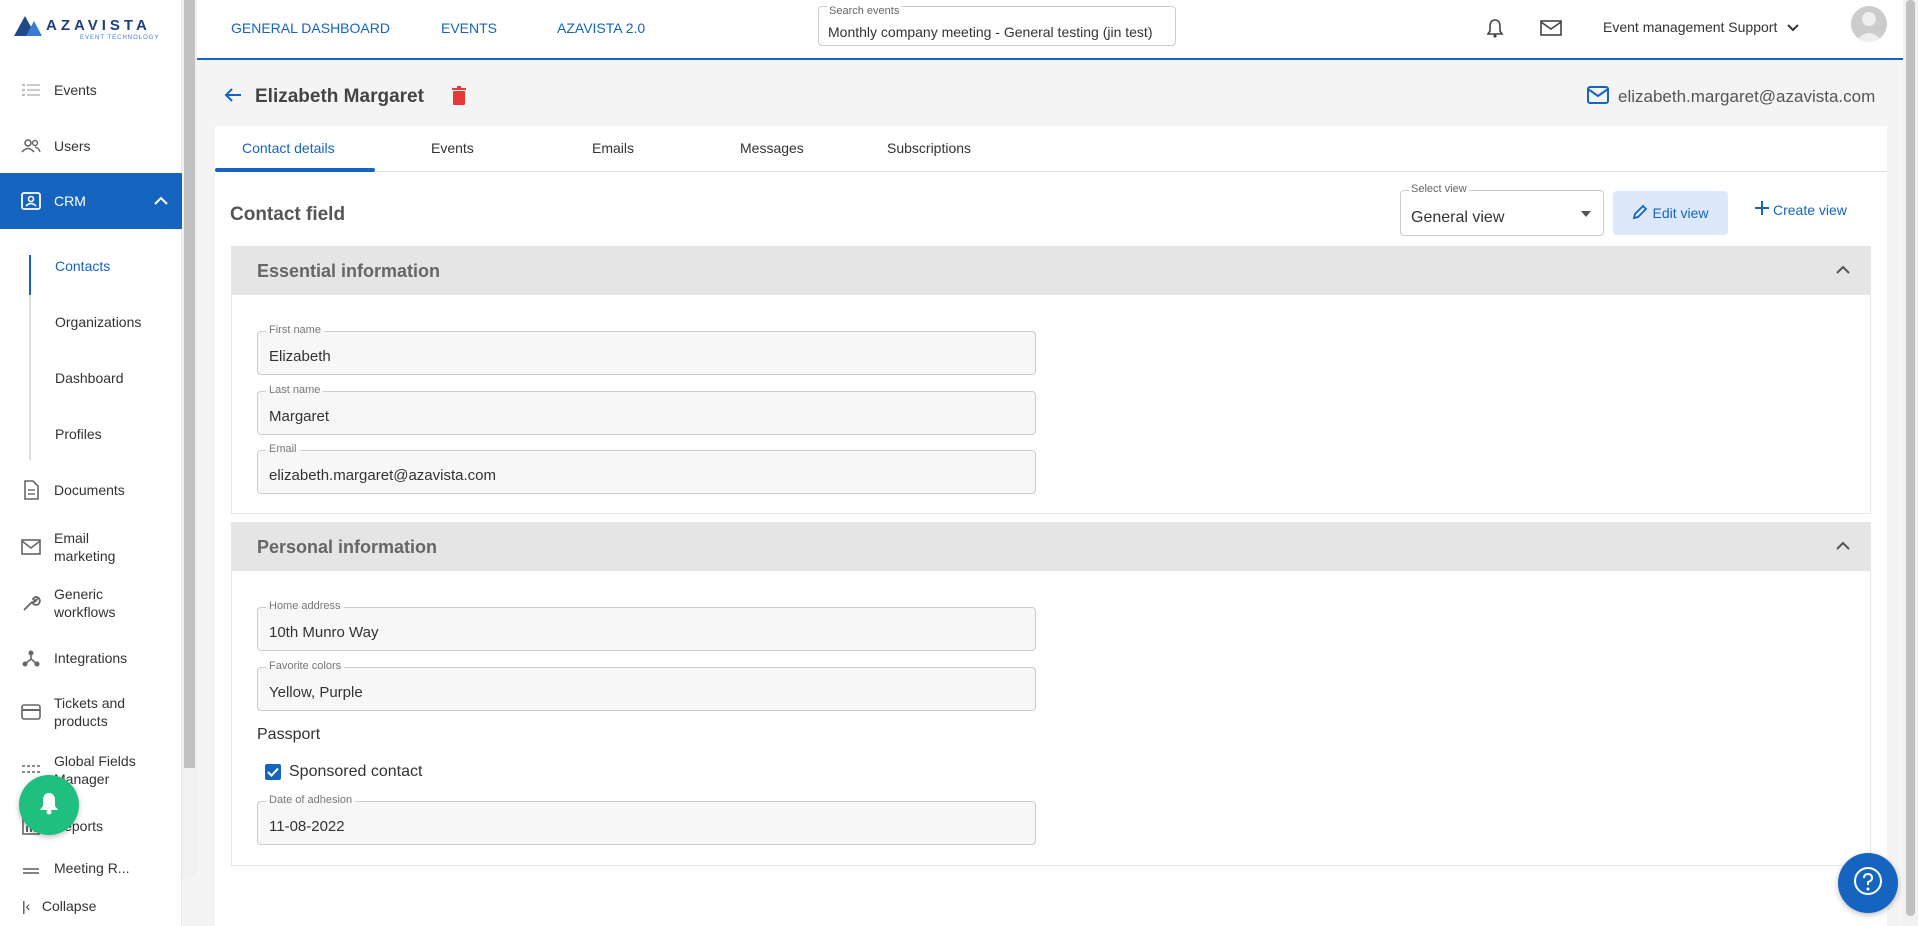 The height and width of the screenshot is (926, 1918). What do you see at coordinates (382, 475) in the screenshot?
I see `field-value: elizabeth.margaret@azavista.com` at bounding box center [382, 475].